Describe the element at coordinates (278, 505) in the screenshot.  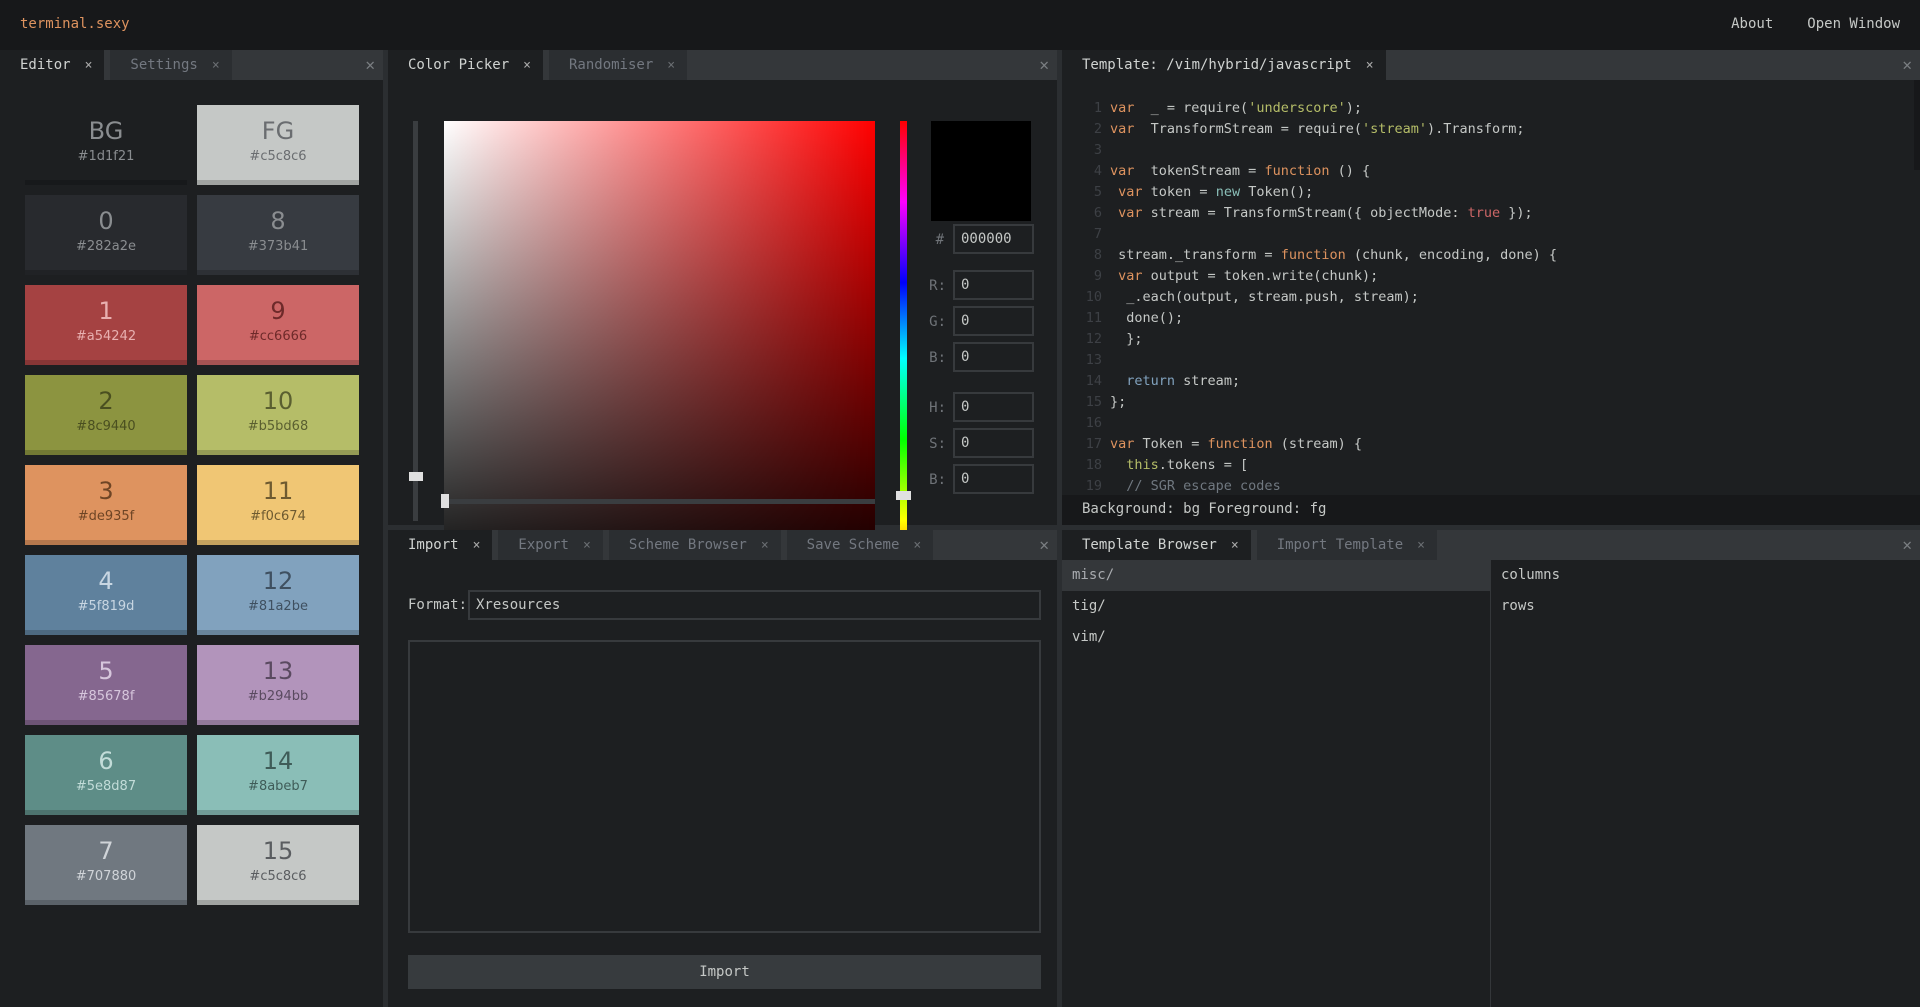
I see `color-swatch-11: 11 #f0c674` at that location.